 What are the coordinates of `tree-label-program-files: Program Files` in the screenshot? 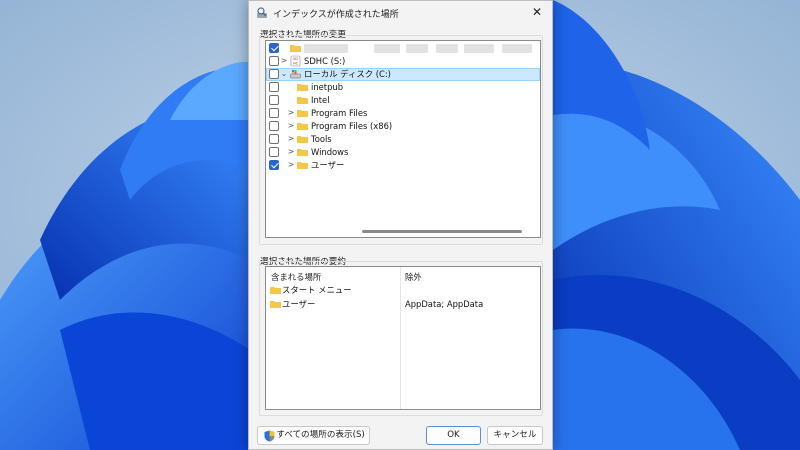 It's located at (339, 113).